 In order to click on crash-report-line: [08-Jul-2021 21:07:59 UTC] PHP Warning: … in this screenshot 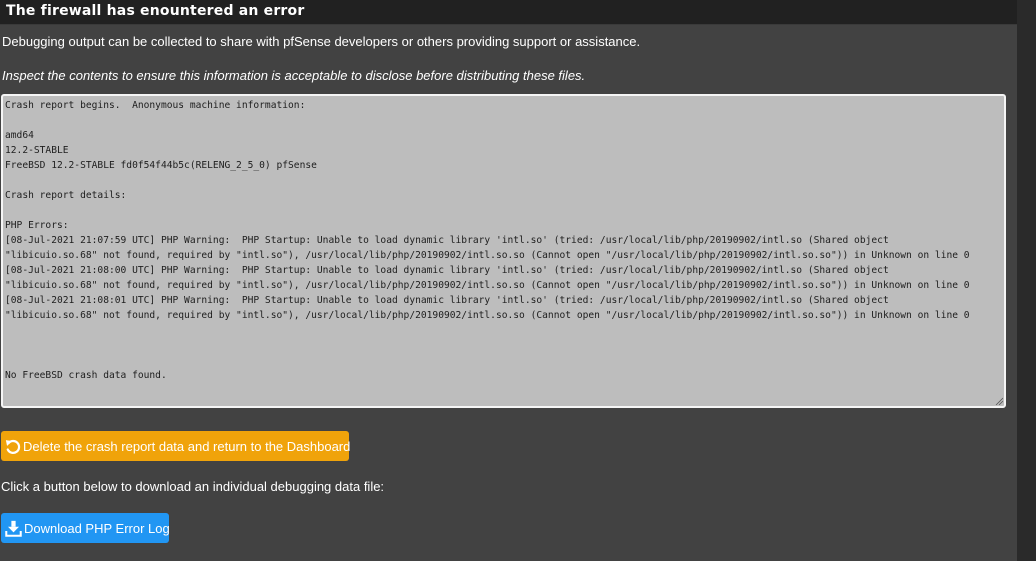, I will do `click(447, 240)`.